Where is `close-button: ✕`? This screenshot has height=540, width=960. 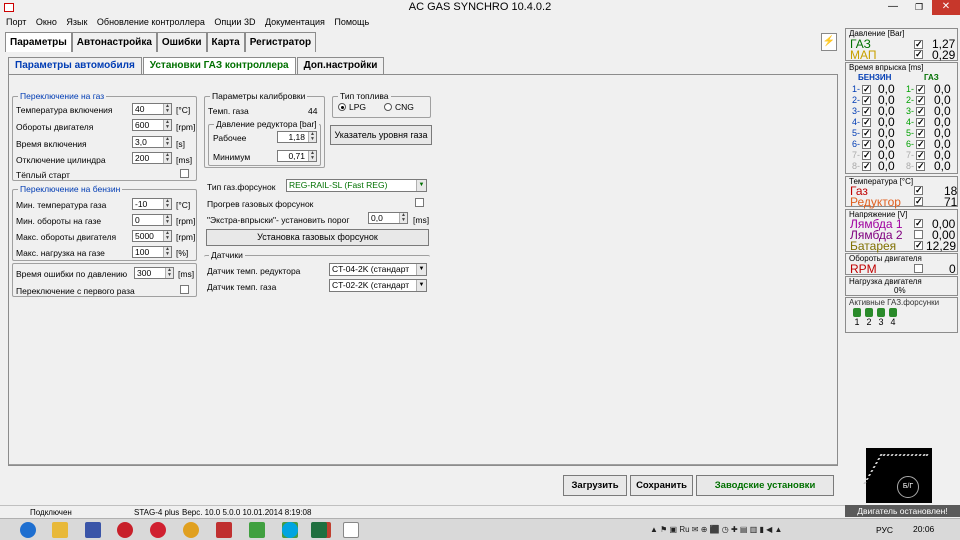
close-button: ✕ is located at coordinates (946, 7).